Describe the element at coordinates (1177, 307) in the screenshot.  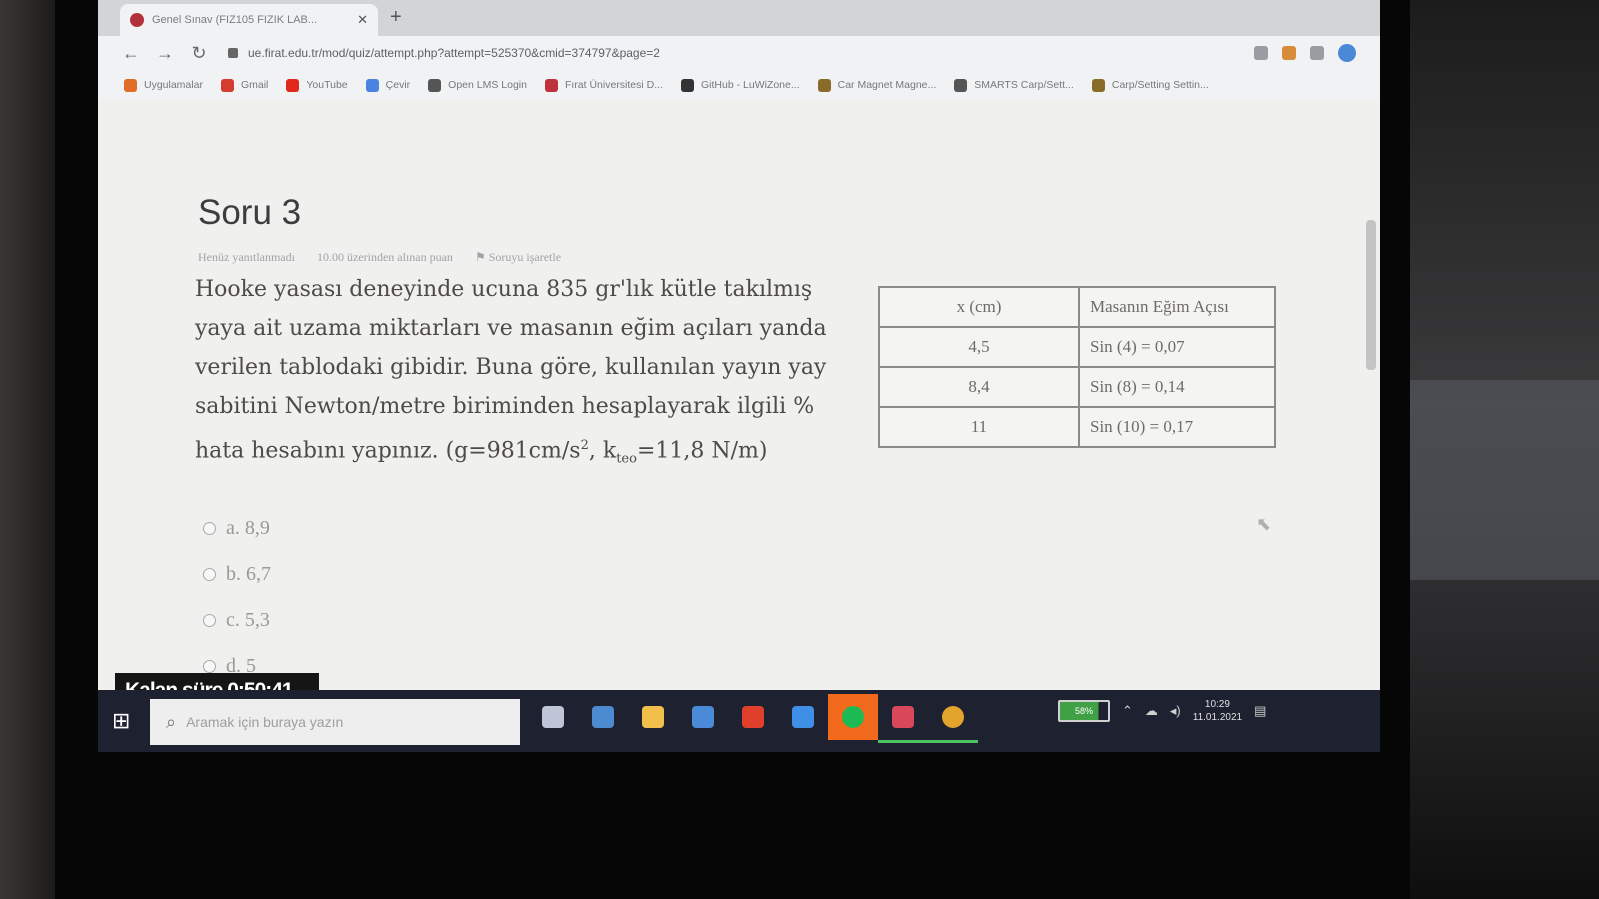
I see `table-header: Masanın Eğim Açısı` at that location.